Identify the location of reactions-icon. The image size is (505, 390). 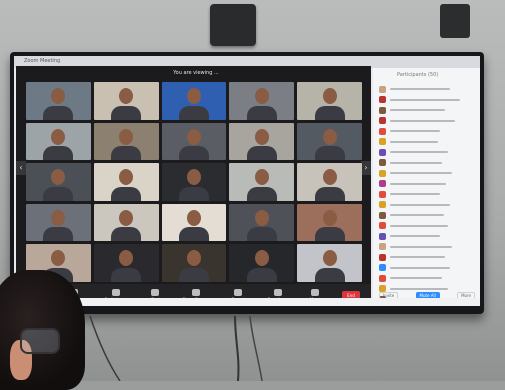
(277, 292).